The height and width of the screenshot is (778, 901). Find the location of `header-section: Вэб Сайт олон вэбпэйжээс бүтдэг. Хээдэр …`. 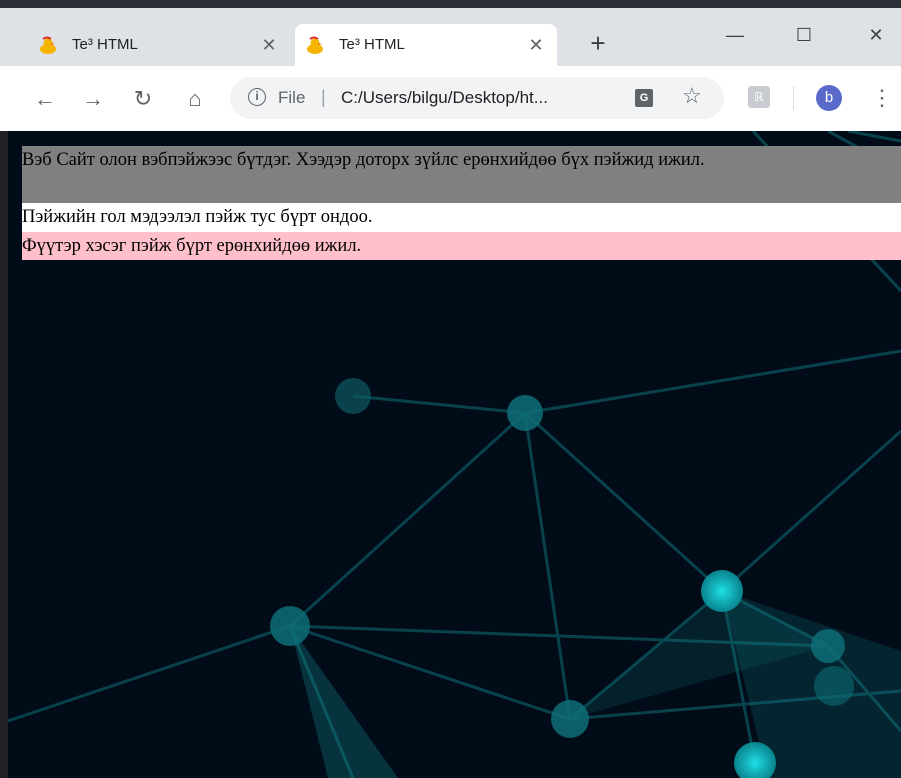

header-section: Вэб Сайт олон вэбпэйжээс бүтдэг. Хээдэр … is located at coordinates (461, 174).